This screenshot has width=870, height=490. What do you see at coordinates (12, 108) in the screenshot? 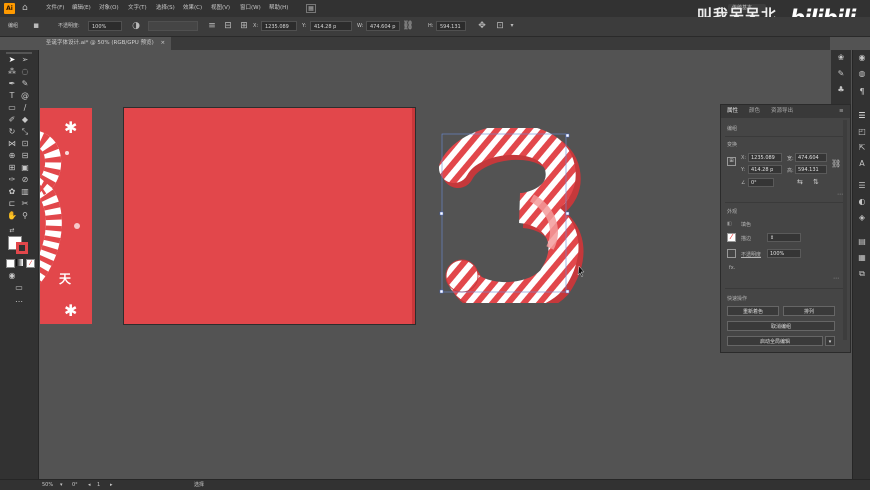
I see `rectangle-tool-icon: ▭` at bounding box center [12, 108].